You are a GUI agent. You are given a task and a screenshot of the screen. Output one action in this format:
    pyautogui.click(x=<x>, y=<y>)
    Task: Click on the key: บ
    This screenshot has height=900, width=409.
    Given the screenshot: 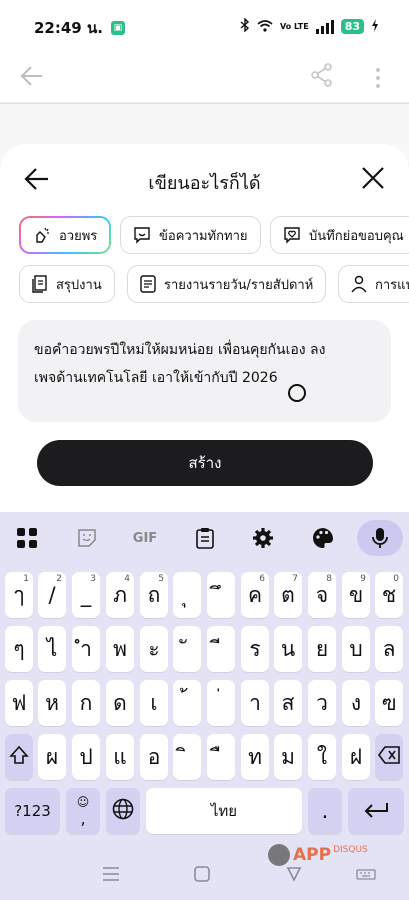 What is the action you would take?
    pyautogui.click(x=356, y=649)
    